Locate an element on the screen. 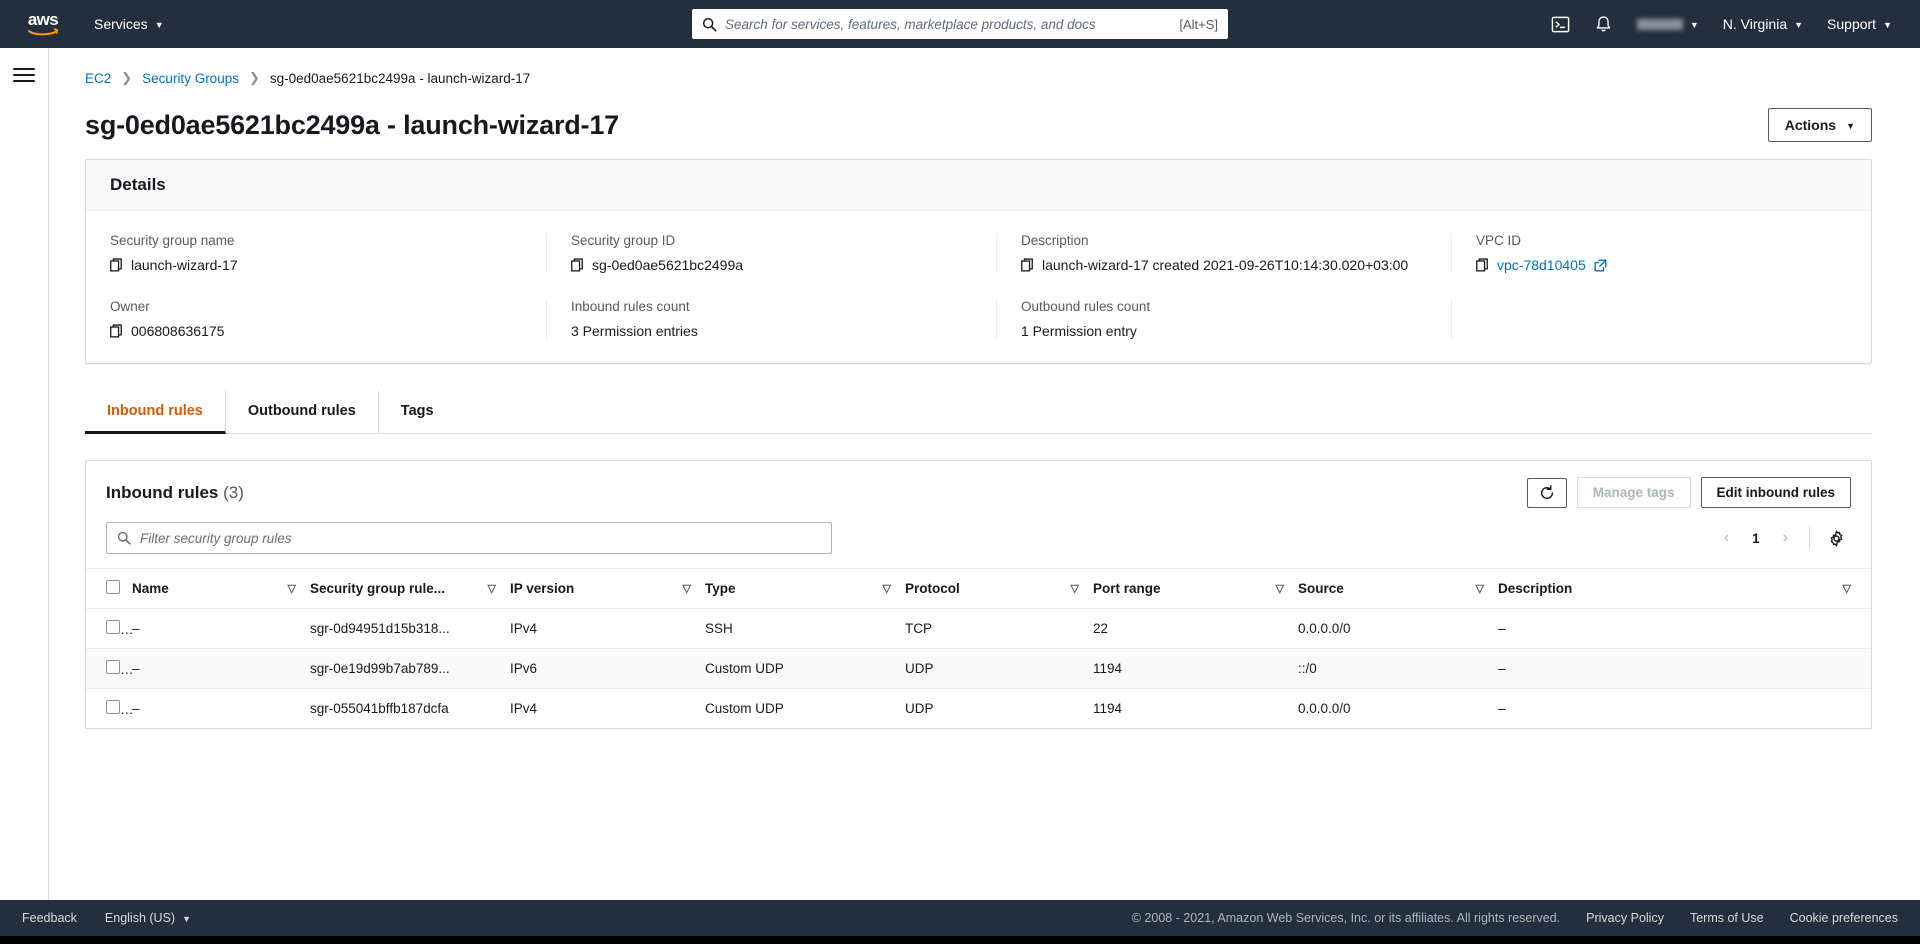 Image resolution: width=1920 pixels, height=944 pixels. cell-protocol: UDP is located at coordinates (999, 668).